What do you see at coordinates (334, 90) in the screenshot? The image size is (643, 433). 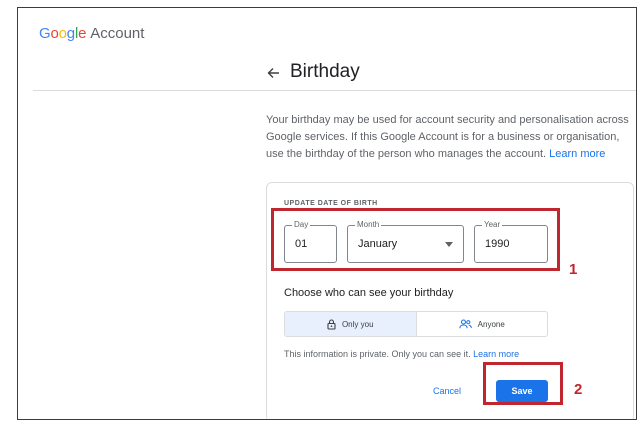 I see `header-divider` at bounding box center [334, 90].